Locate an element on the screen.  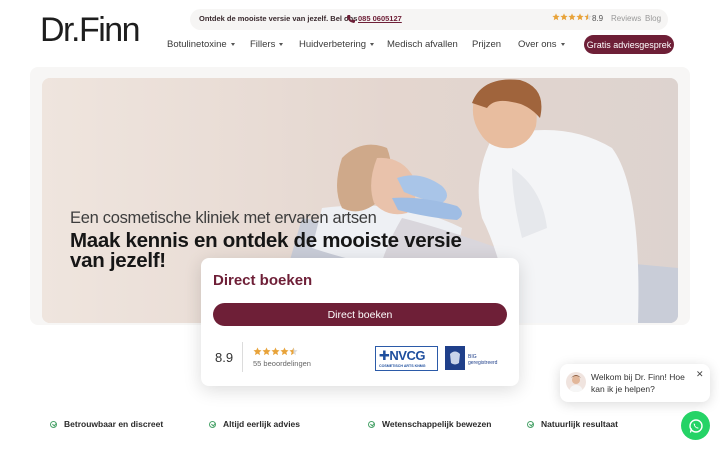
phone-icon is located at coordinates (351, 19).